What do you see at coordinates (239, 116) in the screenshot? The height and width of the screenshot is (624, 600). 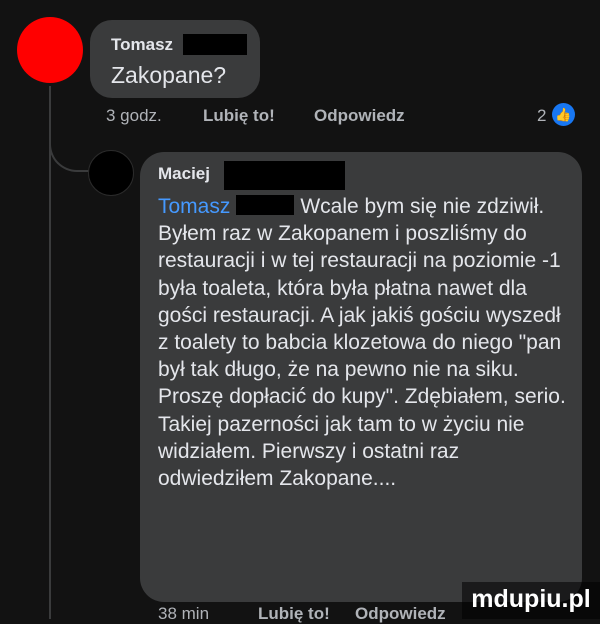 I see `like-button: Lubię to!` at bounding box center [239, 116].